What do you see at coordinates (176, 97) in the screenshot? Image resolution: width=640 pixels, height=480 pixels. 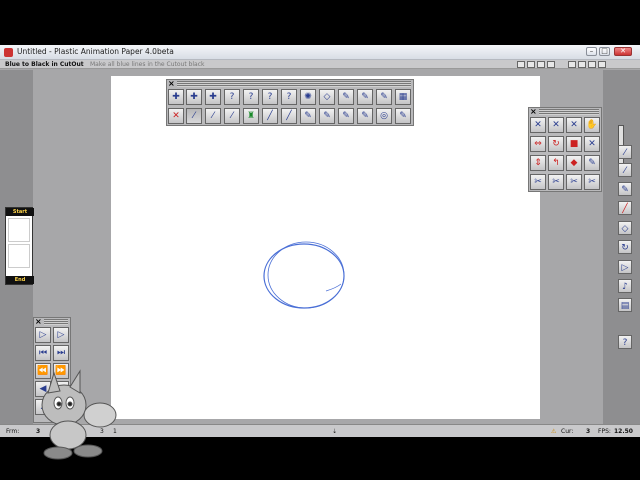 I see `pencil-plus-icon: ✚` at bounding box center [176, 97].